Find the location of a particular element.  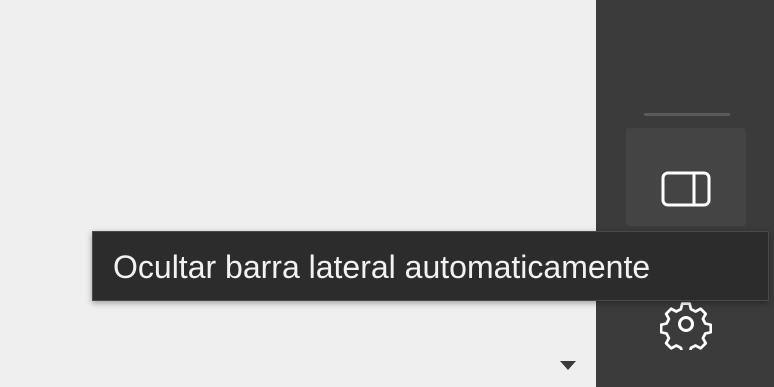

sidebar-panel-icon is located at coordinates (686, 189).